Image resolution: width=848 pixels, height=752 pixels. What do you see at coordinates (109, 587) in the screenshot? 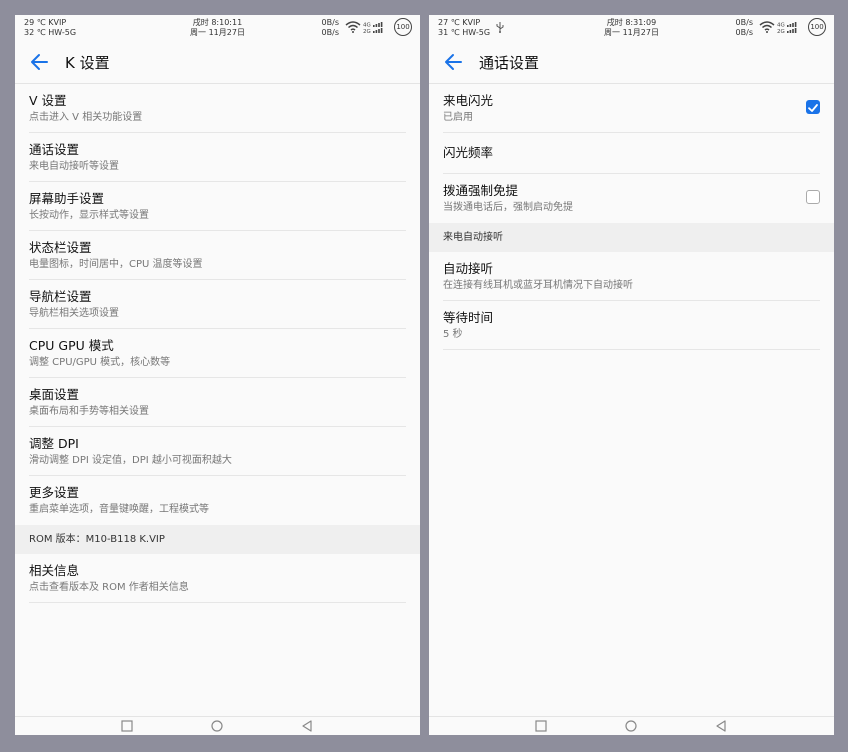
I see `item-subtitle: 点击查看版本及 ROM 作者相关信息` at bounding box center [109, 587].